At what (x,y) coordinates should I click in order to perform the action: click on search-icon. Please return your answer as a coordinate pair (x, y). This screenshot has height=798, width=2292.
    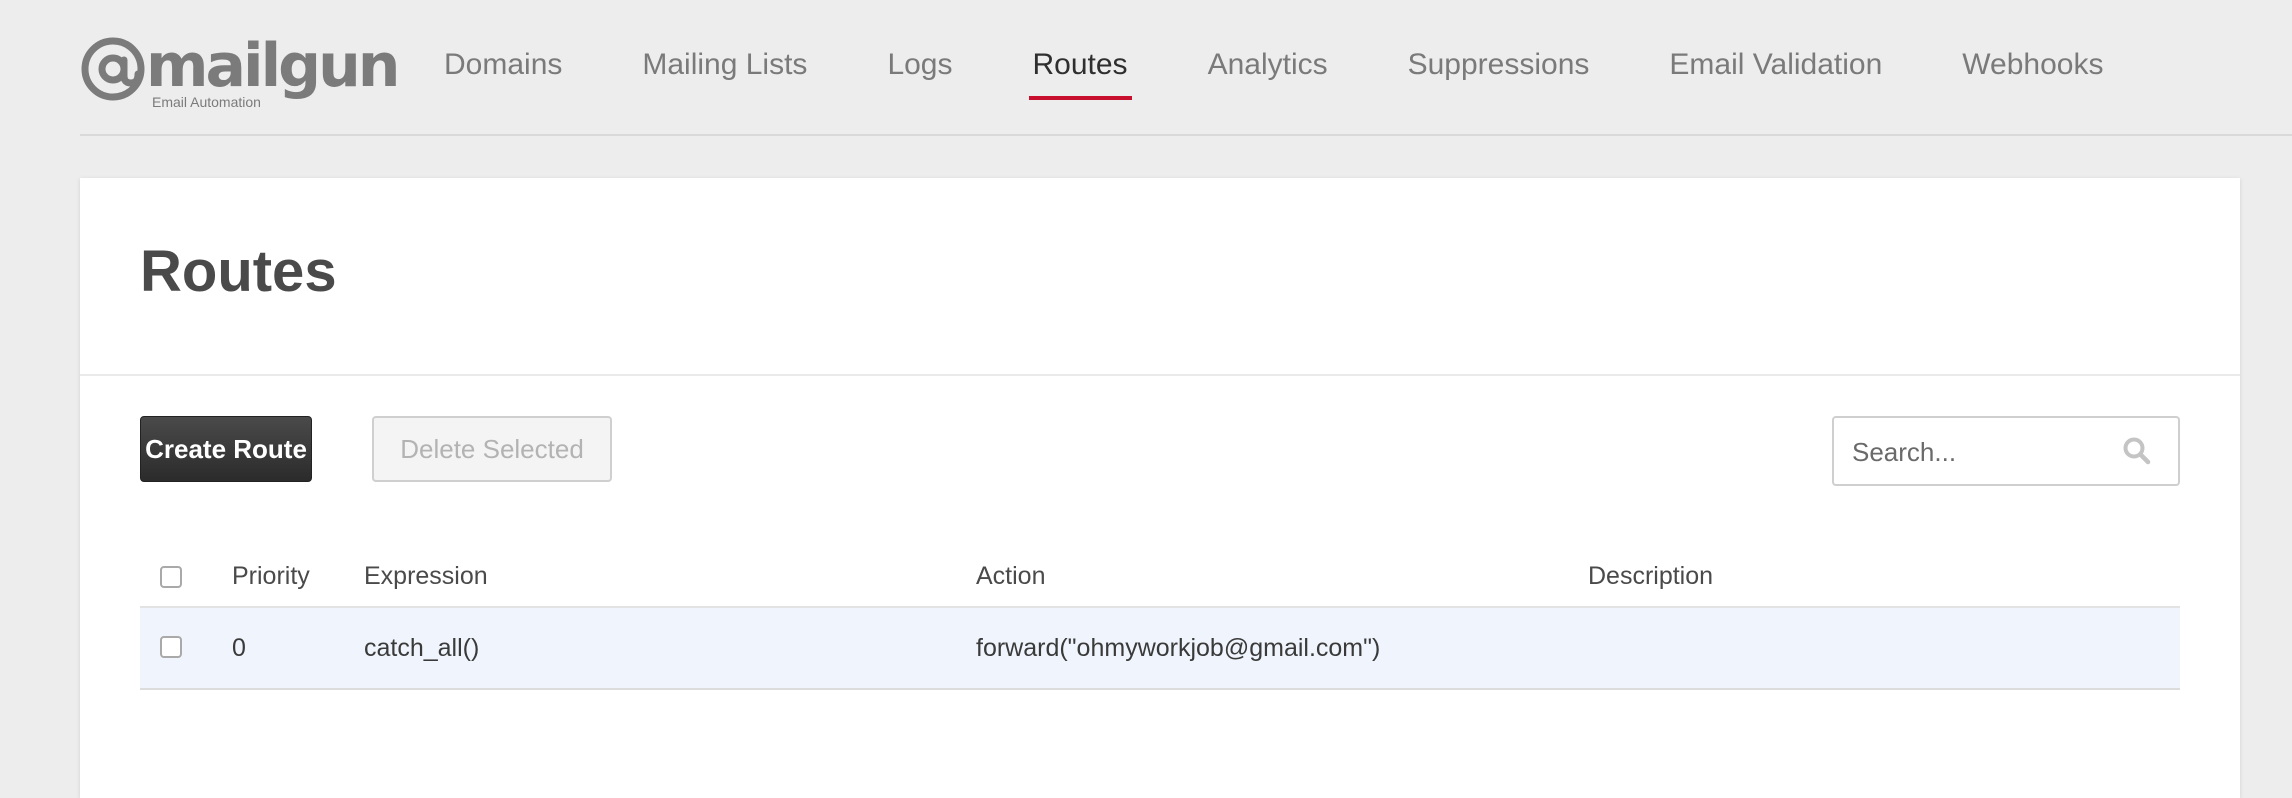
    Looking at the image, I should click on (2137, 451).